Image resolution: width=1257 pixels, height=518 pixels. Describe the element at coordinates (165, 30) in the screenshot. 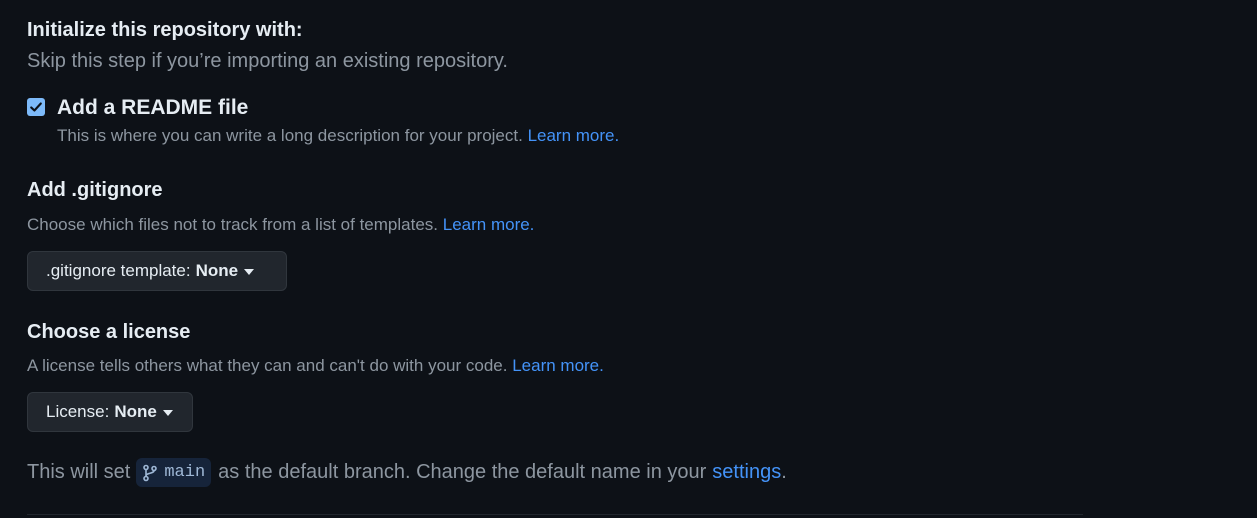

I see `init-title: Initialize this repository with:` at that location.